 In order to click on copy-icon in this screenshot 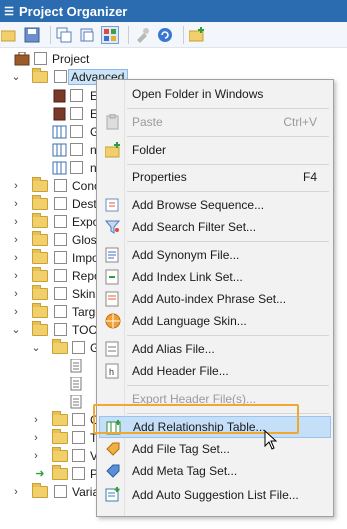, I will do `click(64, 35)`.